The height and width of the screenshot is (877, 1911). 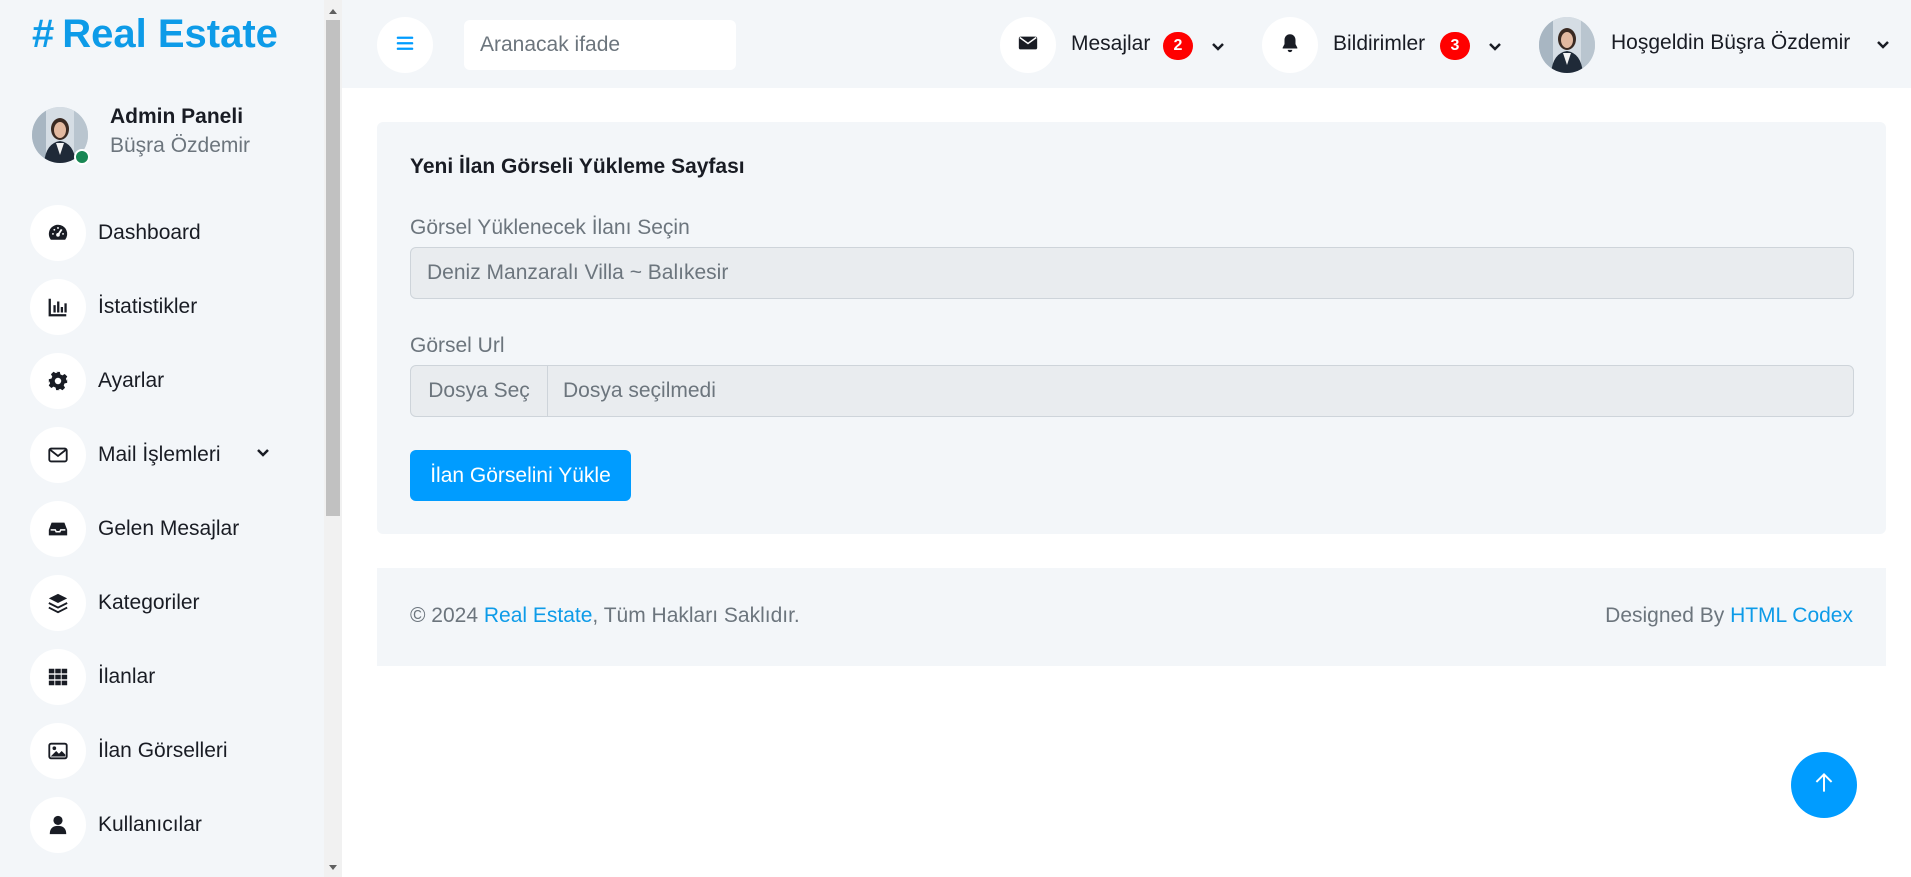 I want to click on file-input: Dosya Seç Dosya seçilmedi, so click(x=1132, y=391).